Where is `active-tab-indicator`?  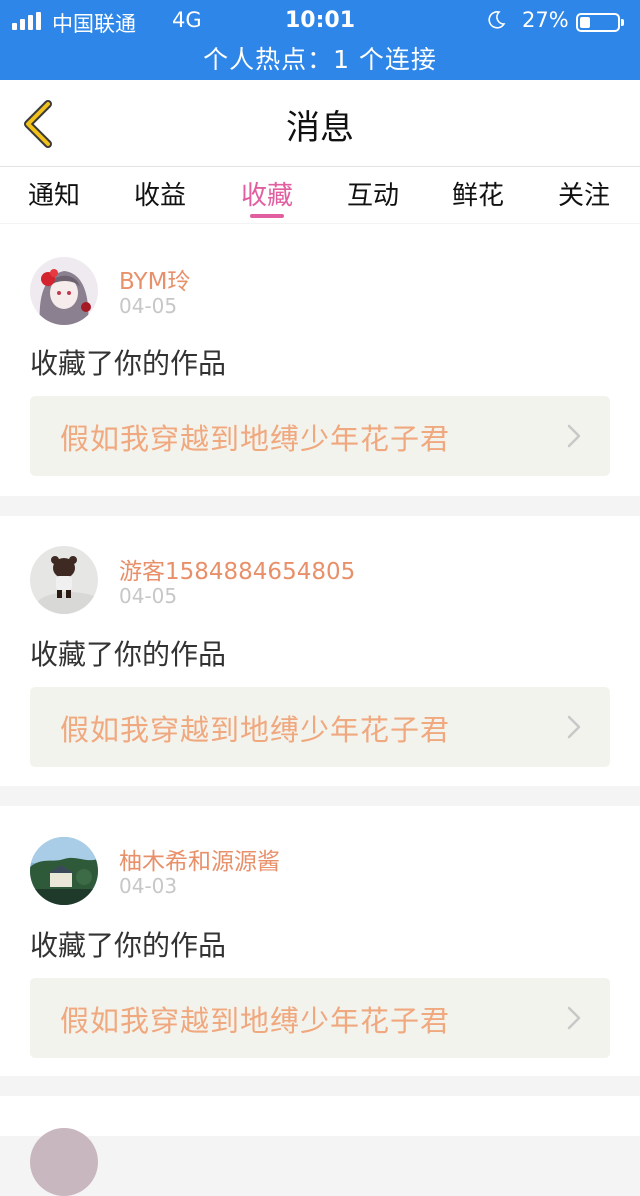 active-tab-indicator is located at coordinates (267, 216).